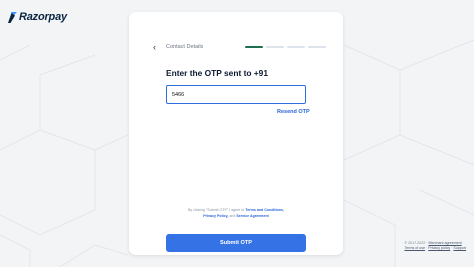  I want to click on footer-link-support: Support, so click(459, 248).